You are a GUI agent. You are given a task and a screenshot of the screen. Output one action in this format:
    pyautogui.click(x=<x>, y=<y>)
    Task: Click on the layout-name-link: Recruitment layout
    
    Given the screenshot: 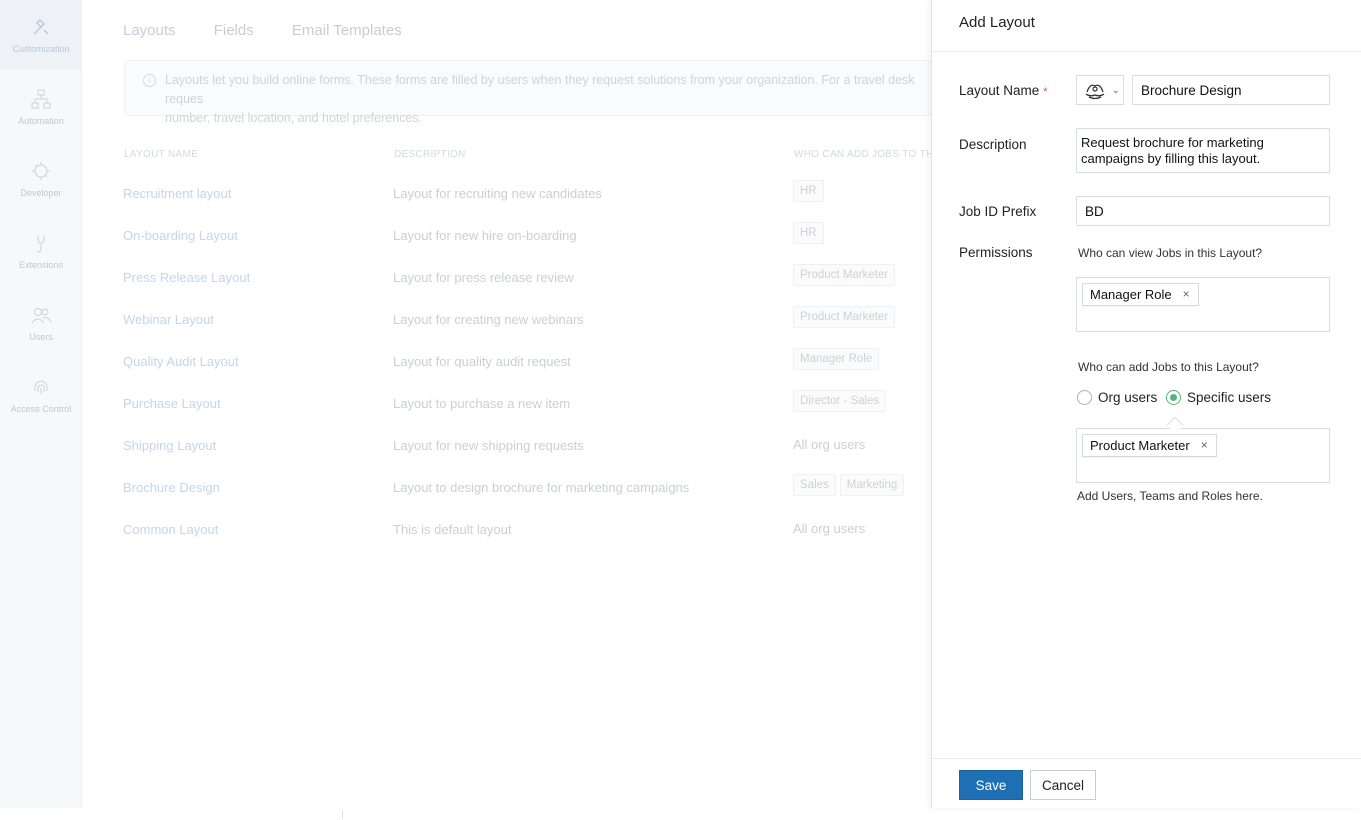 What is the action you would take?
    pyautogui.click(x=177, y=193)
    